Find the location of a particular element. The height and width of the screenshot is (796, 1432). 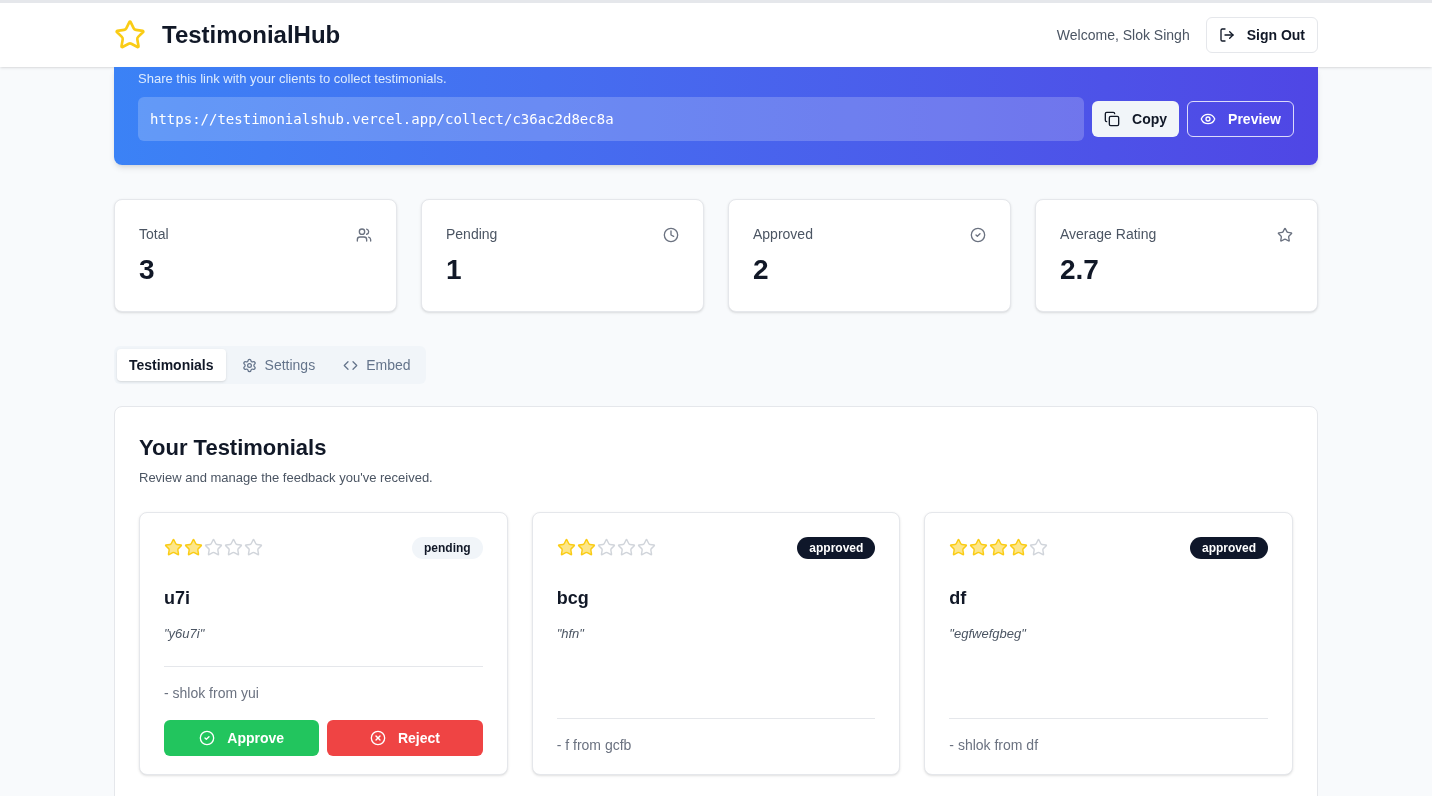

approve-button: Approve is located at coordinates (242, 738).